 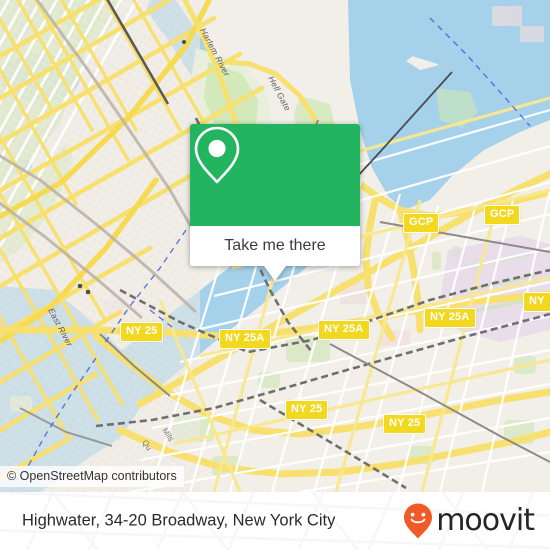 I want to click on map-pin-icon, so click(x=217, y=155).